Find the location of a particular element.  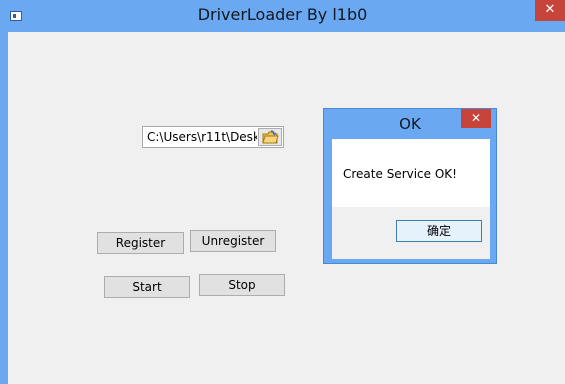

driver-path-field: C:\Users\r11t\Desktop is located at coordinates (213, 137).